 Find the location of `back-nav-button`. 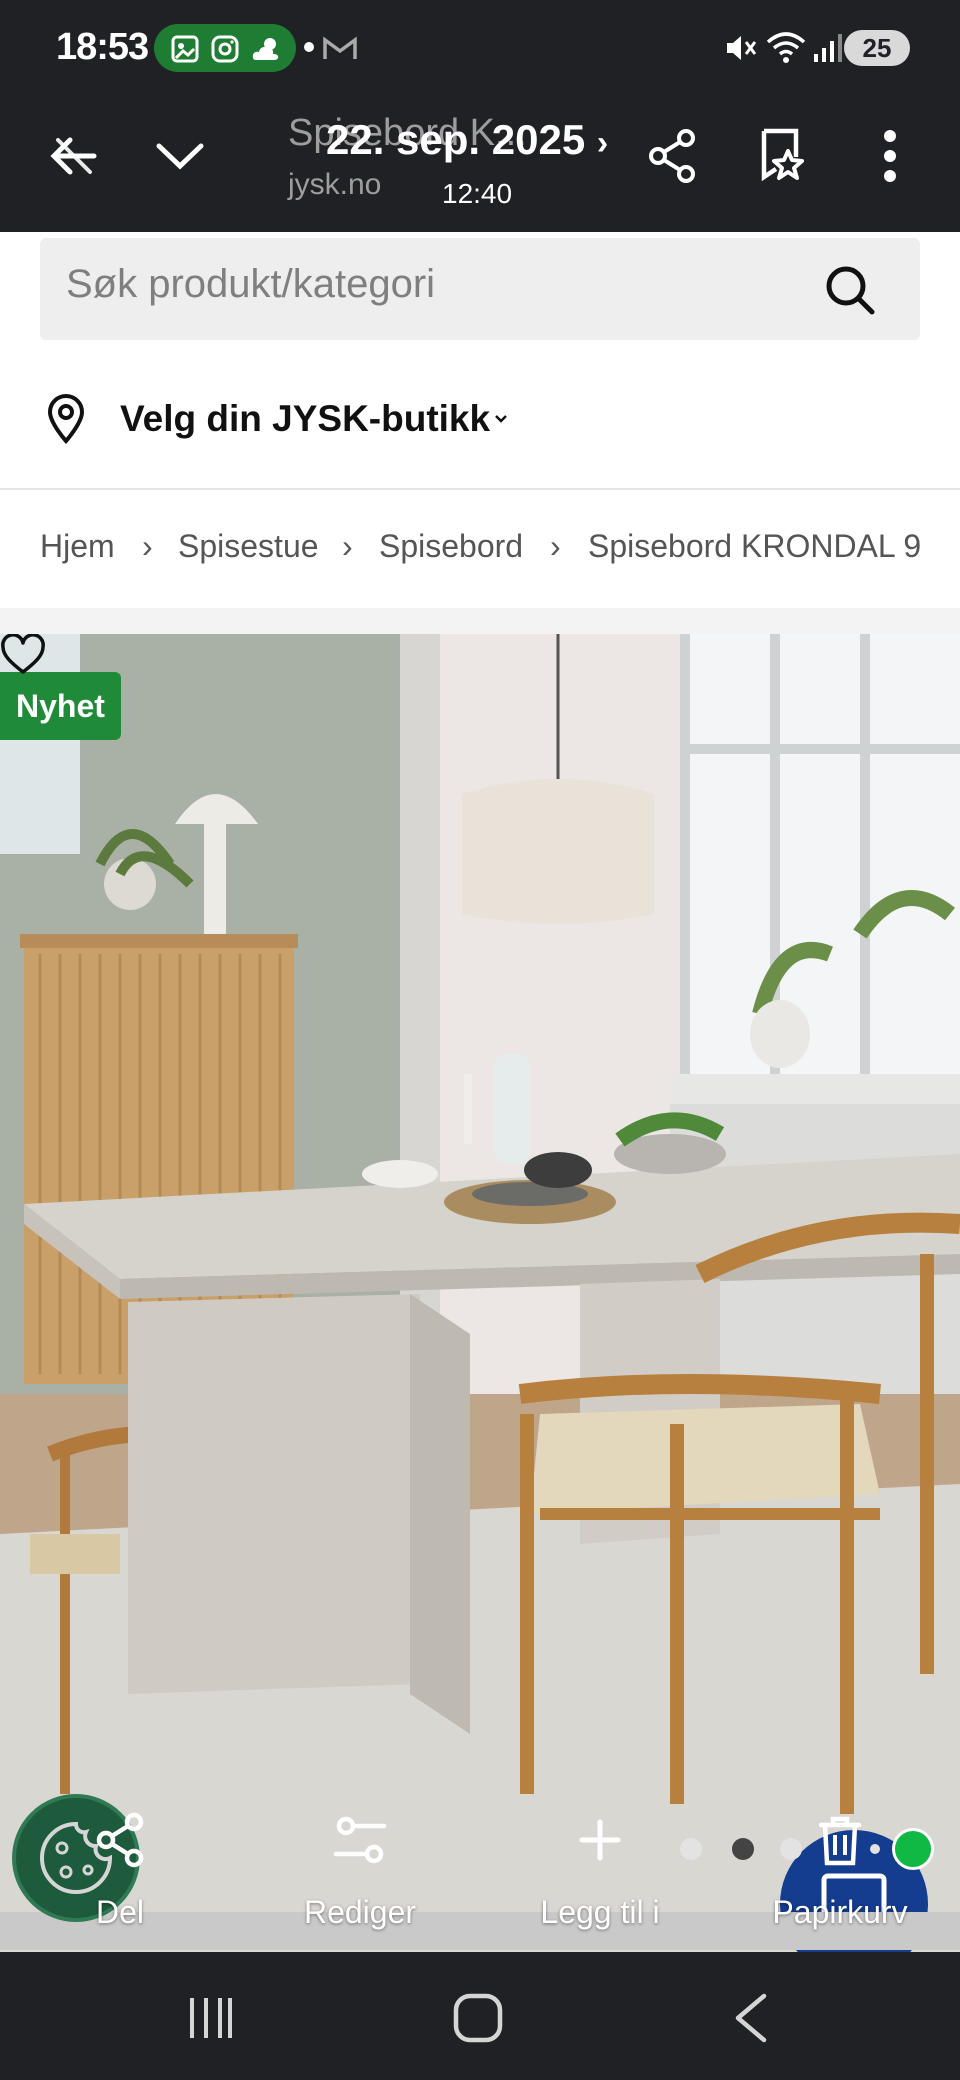

back-nav-button is located at coordinates (750, 2018).